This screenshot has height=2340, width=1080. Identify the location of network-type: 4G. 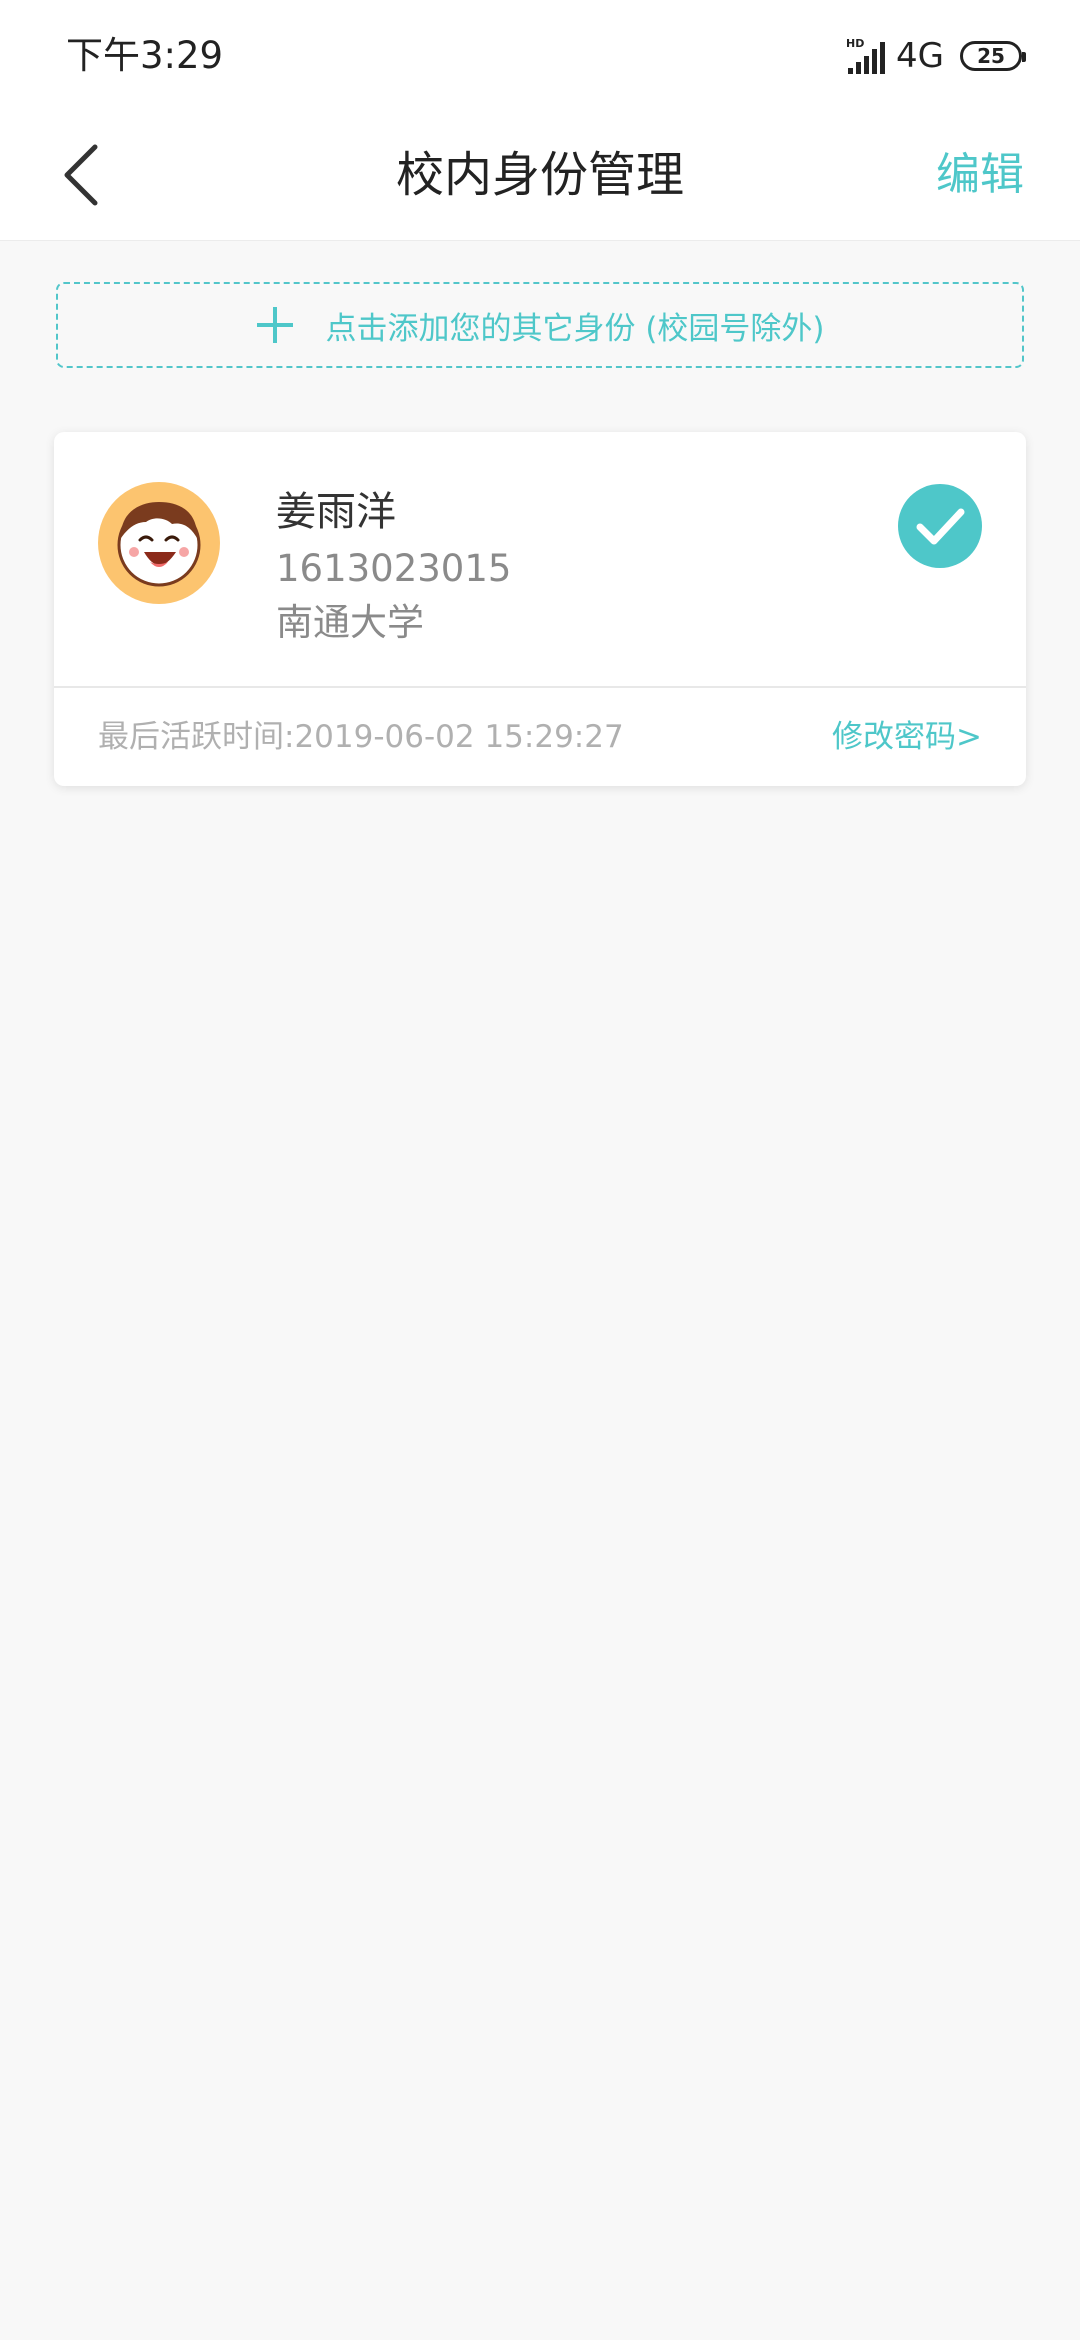
(920, 56).